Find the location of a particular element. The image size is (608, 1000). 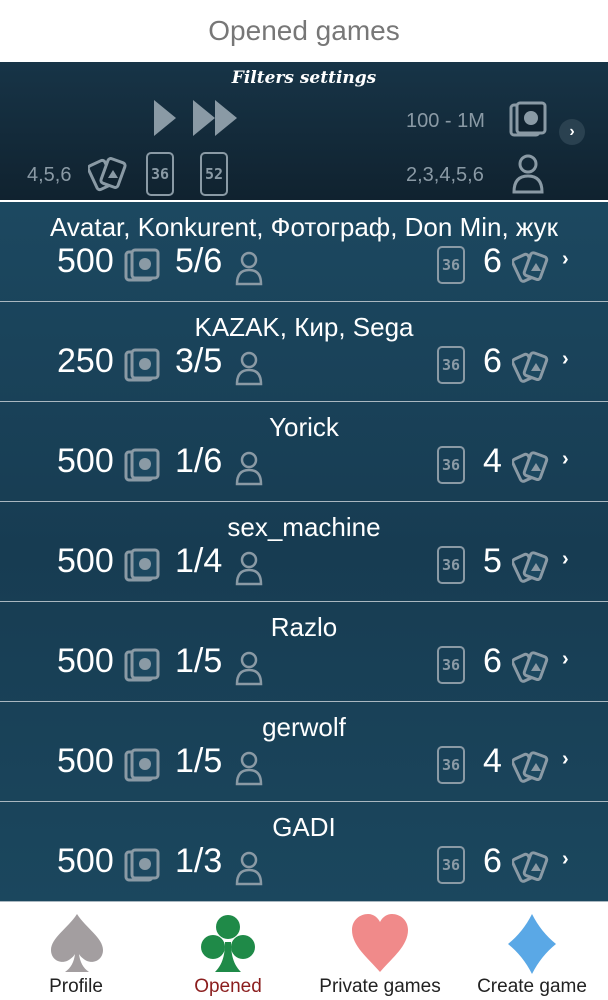

tab-label: Opened is located at coordinates (228, 986).